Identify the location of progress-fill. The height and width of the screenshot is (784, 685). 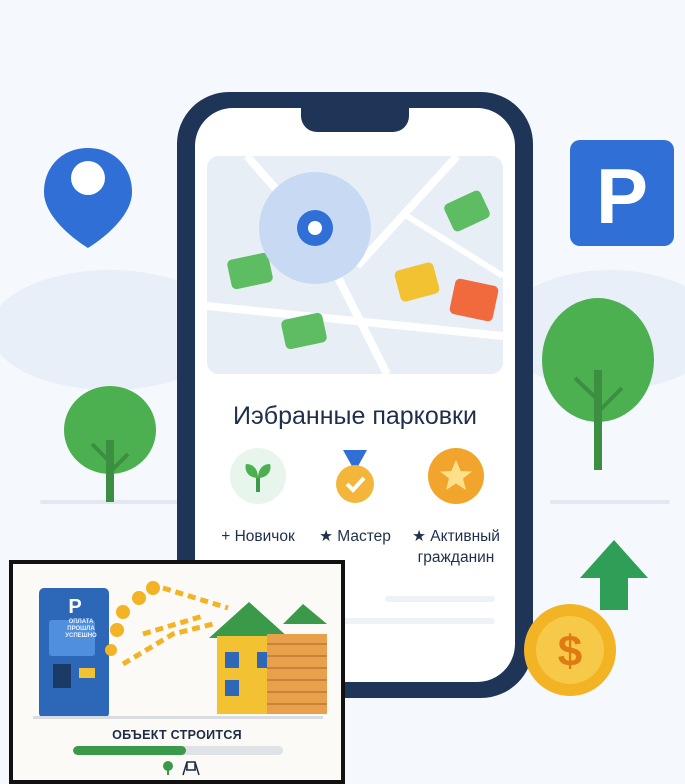
(130, 750).